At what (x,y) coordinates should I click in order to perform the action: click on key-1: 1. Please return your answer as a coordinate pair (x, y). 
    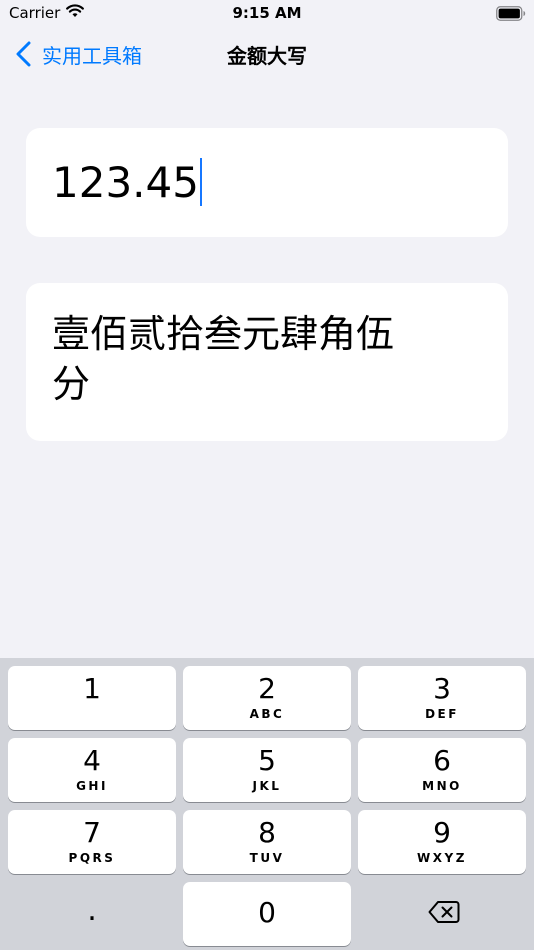
    Looking at the image, I should click on (92, 698).